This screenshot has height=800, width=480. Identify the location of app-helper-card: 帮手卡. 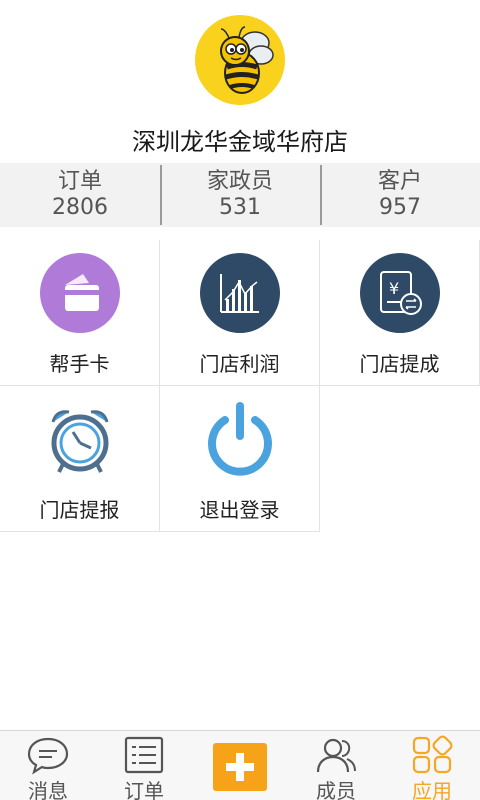
(80, 313).